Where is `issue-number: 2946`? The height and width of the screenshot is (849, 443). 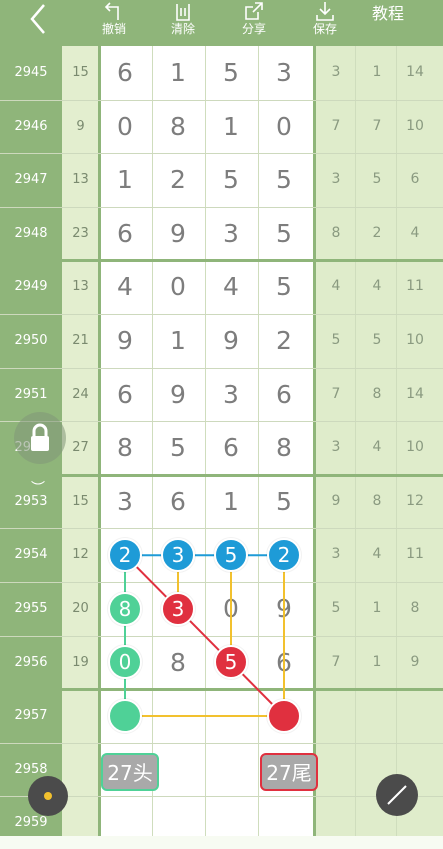 issue-number: 2946 is located at coordinates (31, 126).